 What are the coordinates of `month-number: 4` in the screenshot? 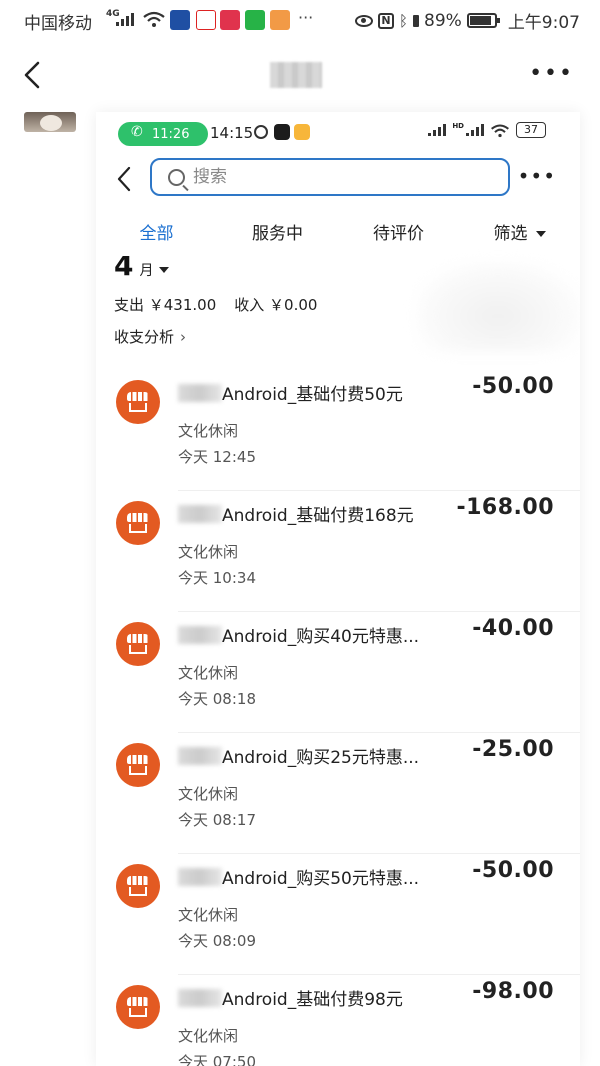 It's located at (124, 266).